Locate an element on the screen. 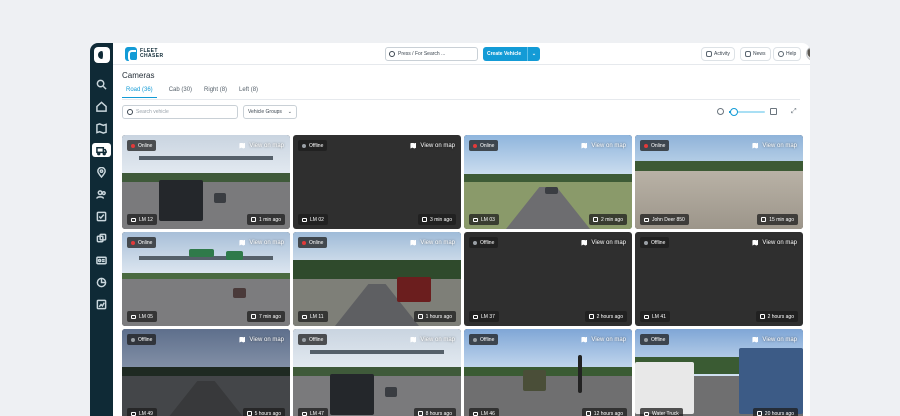  camera-card: Online View on map LM 03 2 min ago is located at coordinates (548, 182).